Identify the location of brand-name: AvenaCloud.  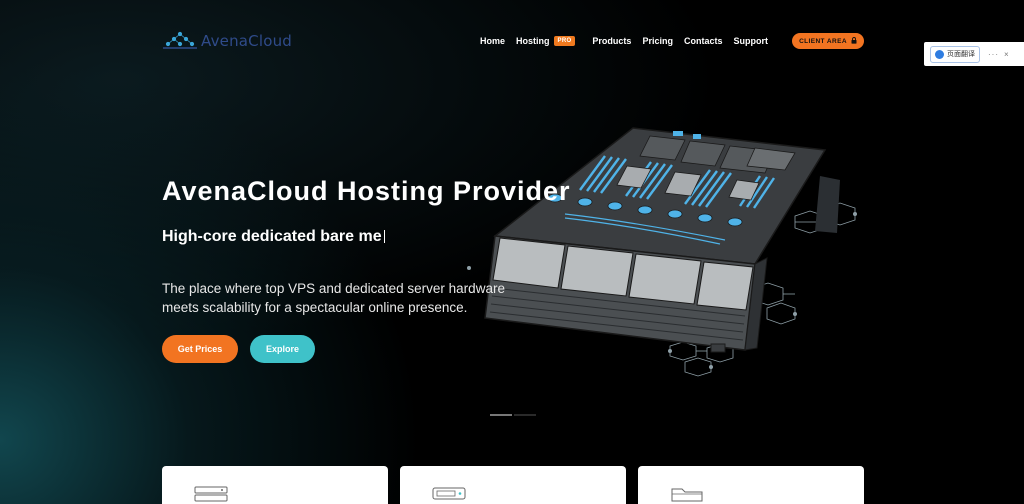
(247, 41).